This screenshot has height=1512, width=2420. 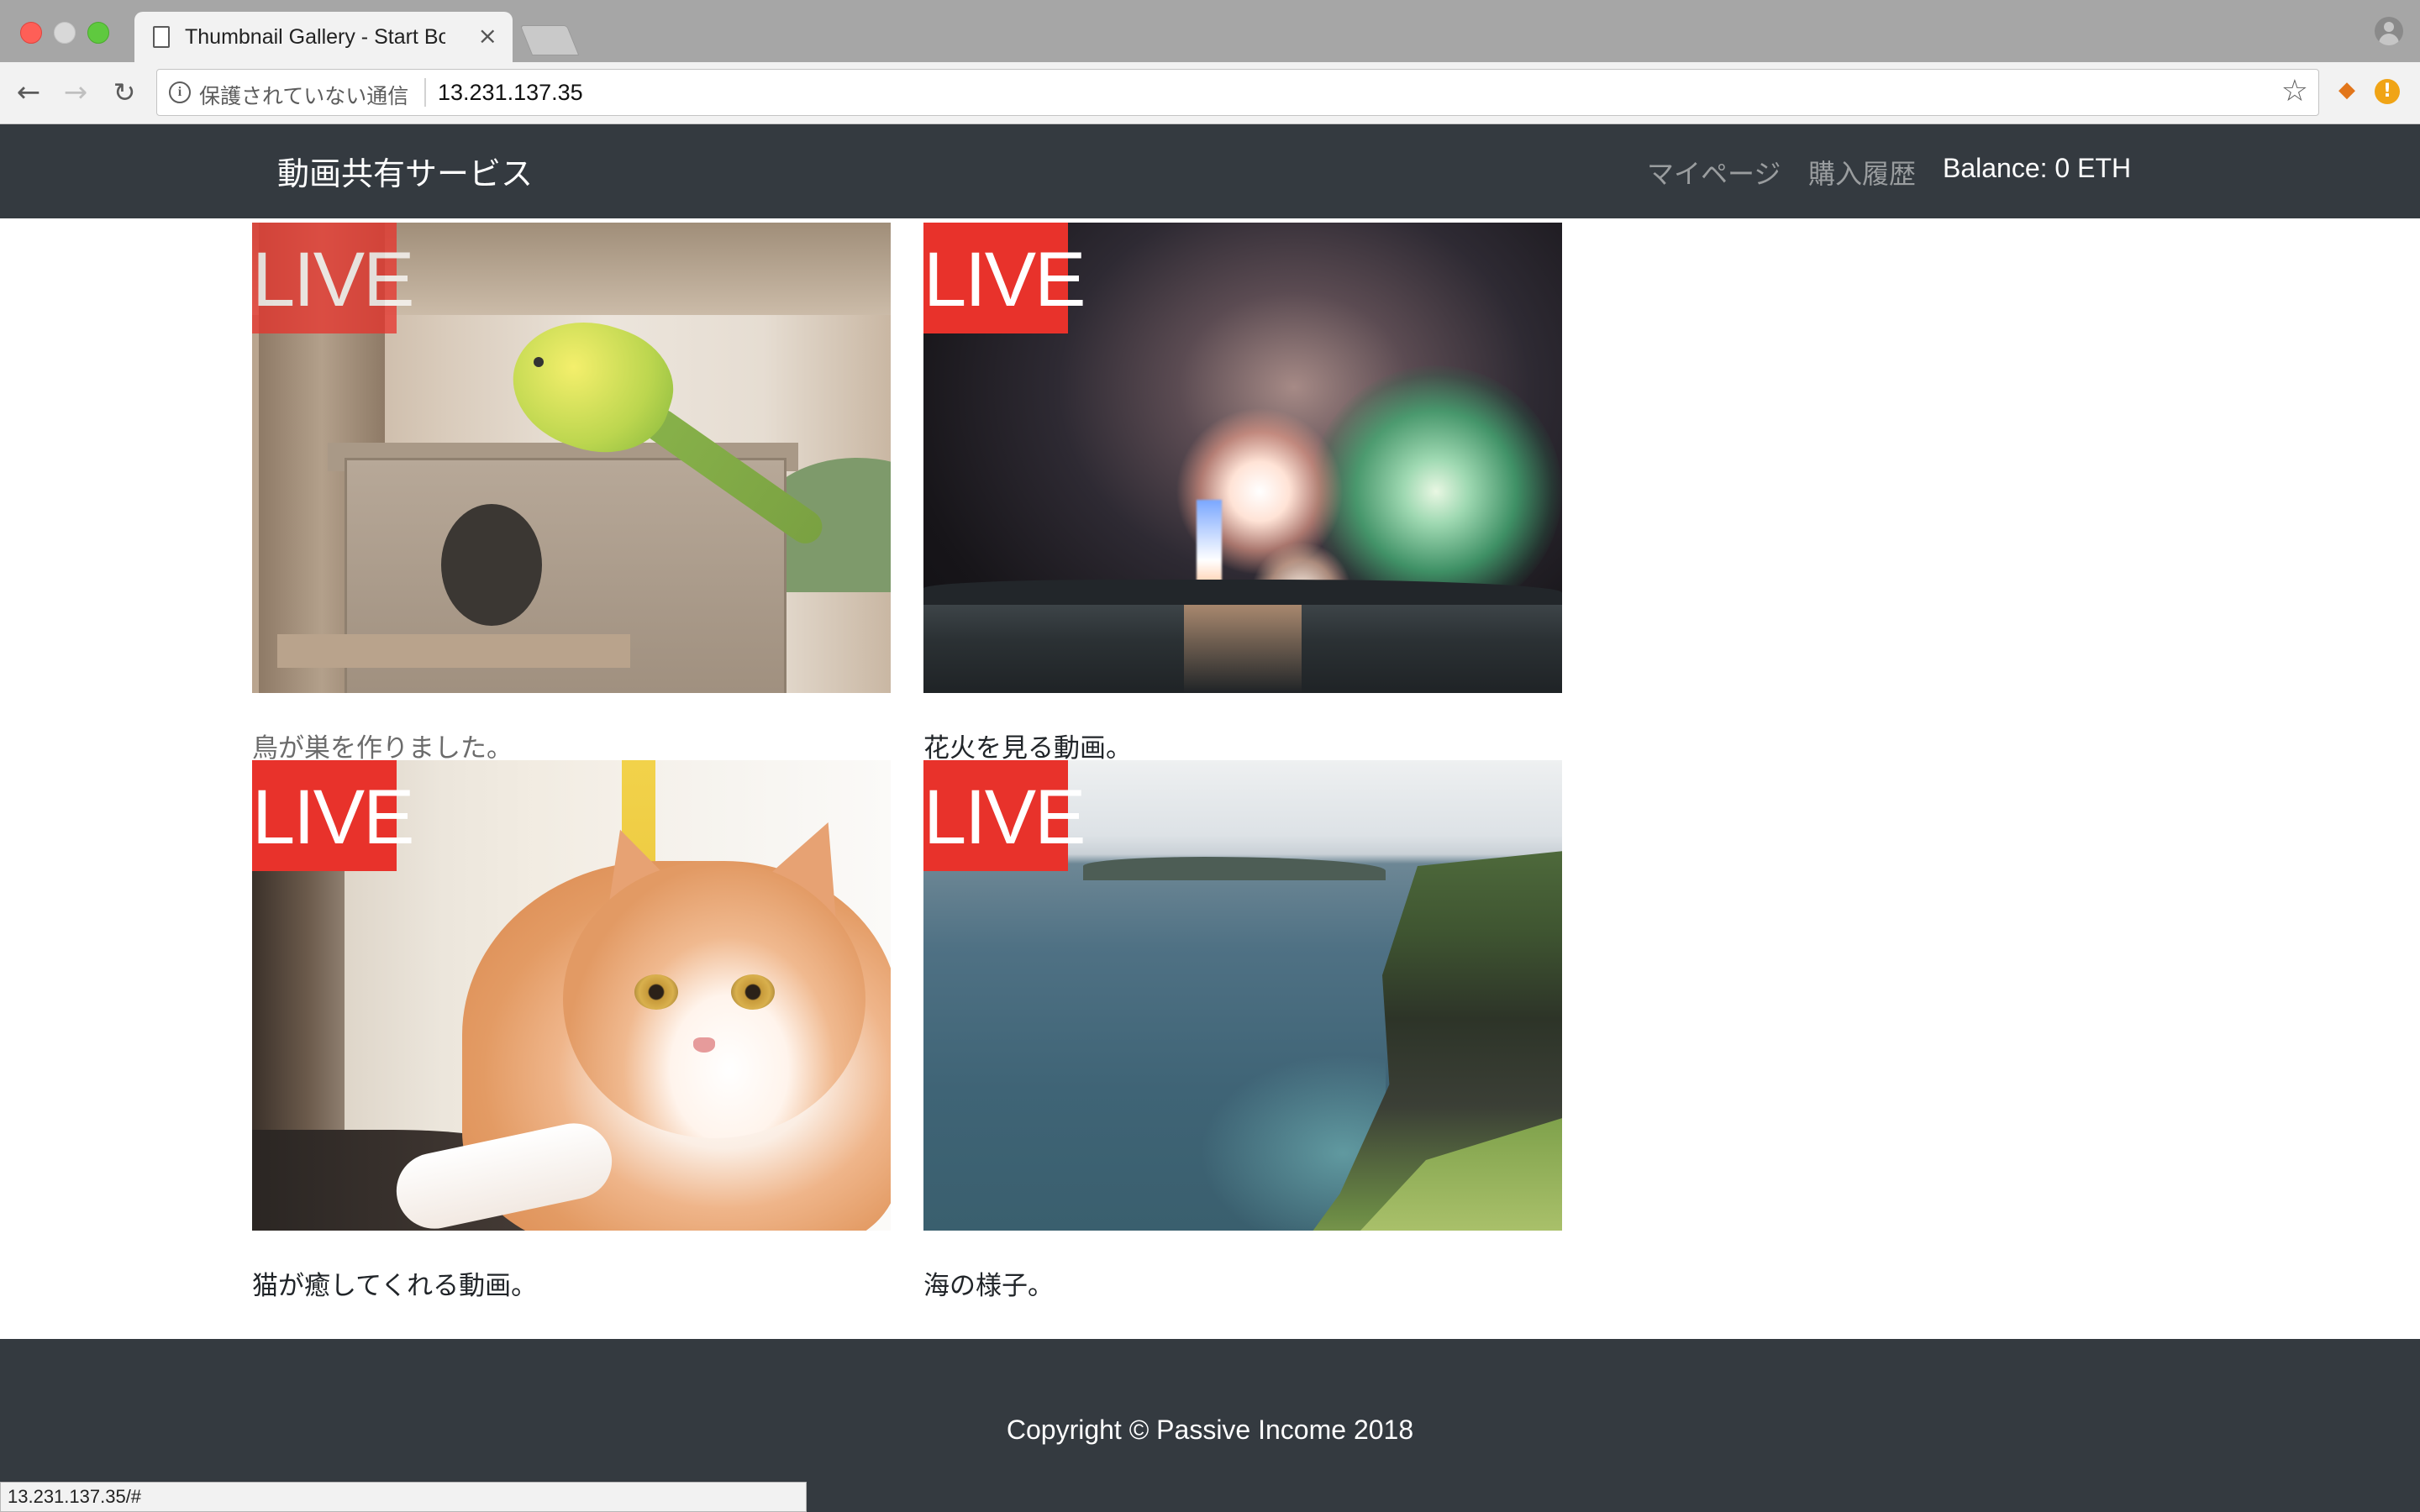 What do you see at coordinates (487, 36) in the screenshot?
I see `tab-close-icon: ×` at bounding box center [487, 36].